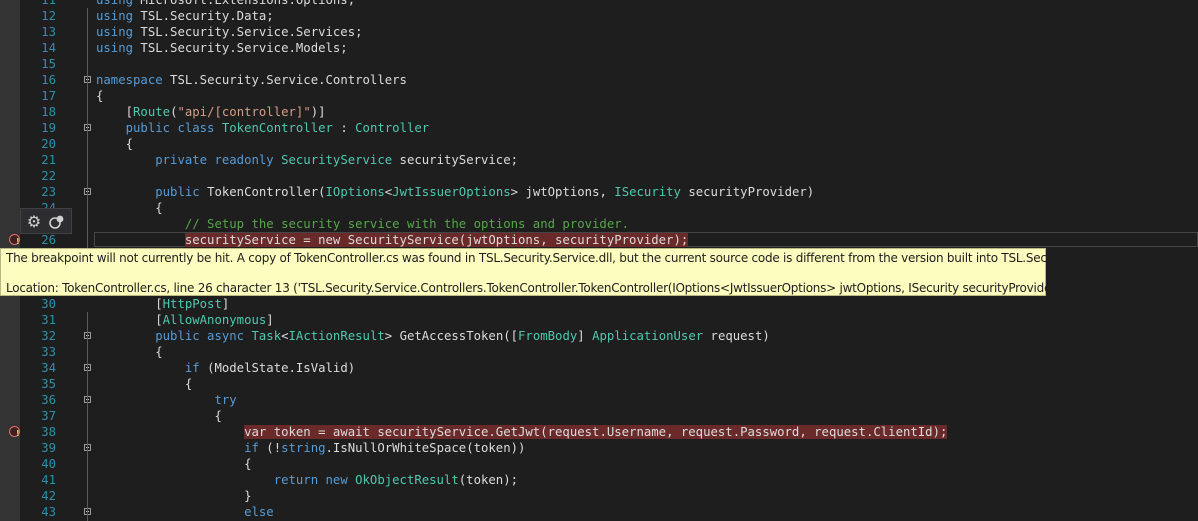 The height and width of the screenshot is (521, 1198). What do you see at coordinates (34, 222) in the screenshot?
I see `gear-icon: ⚙` at bounding box center [34, 222].